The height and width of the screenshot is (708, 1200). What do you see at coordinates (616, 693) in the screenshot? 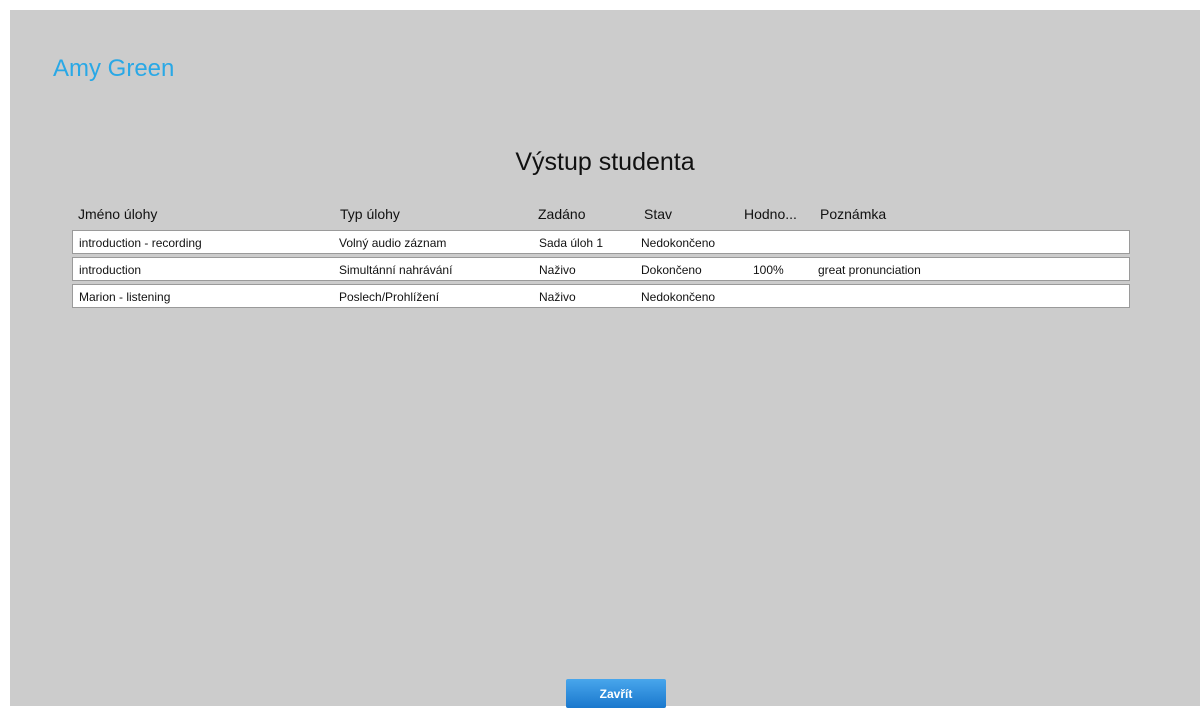
I see `close-button: Zavřít` at bounding box center [616, 693].